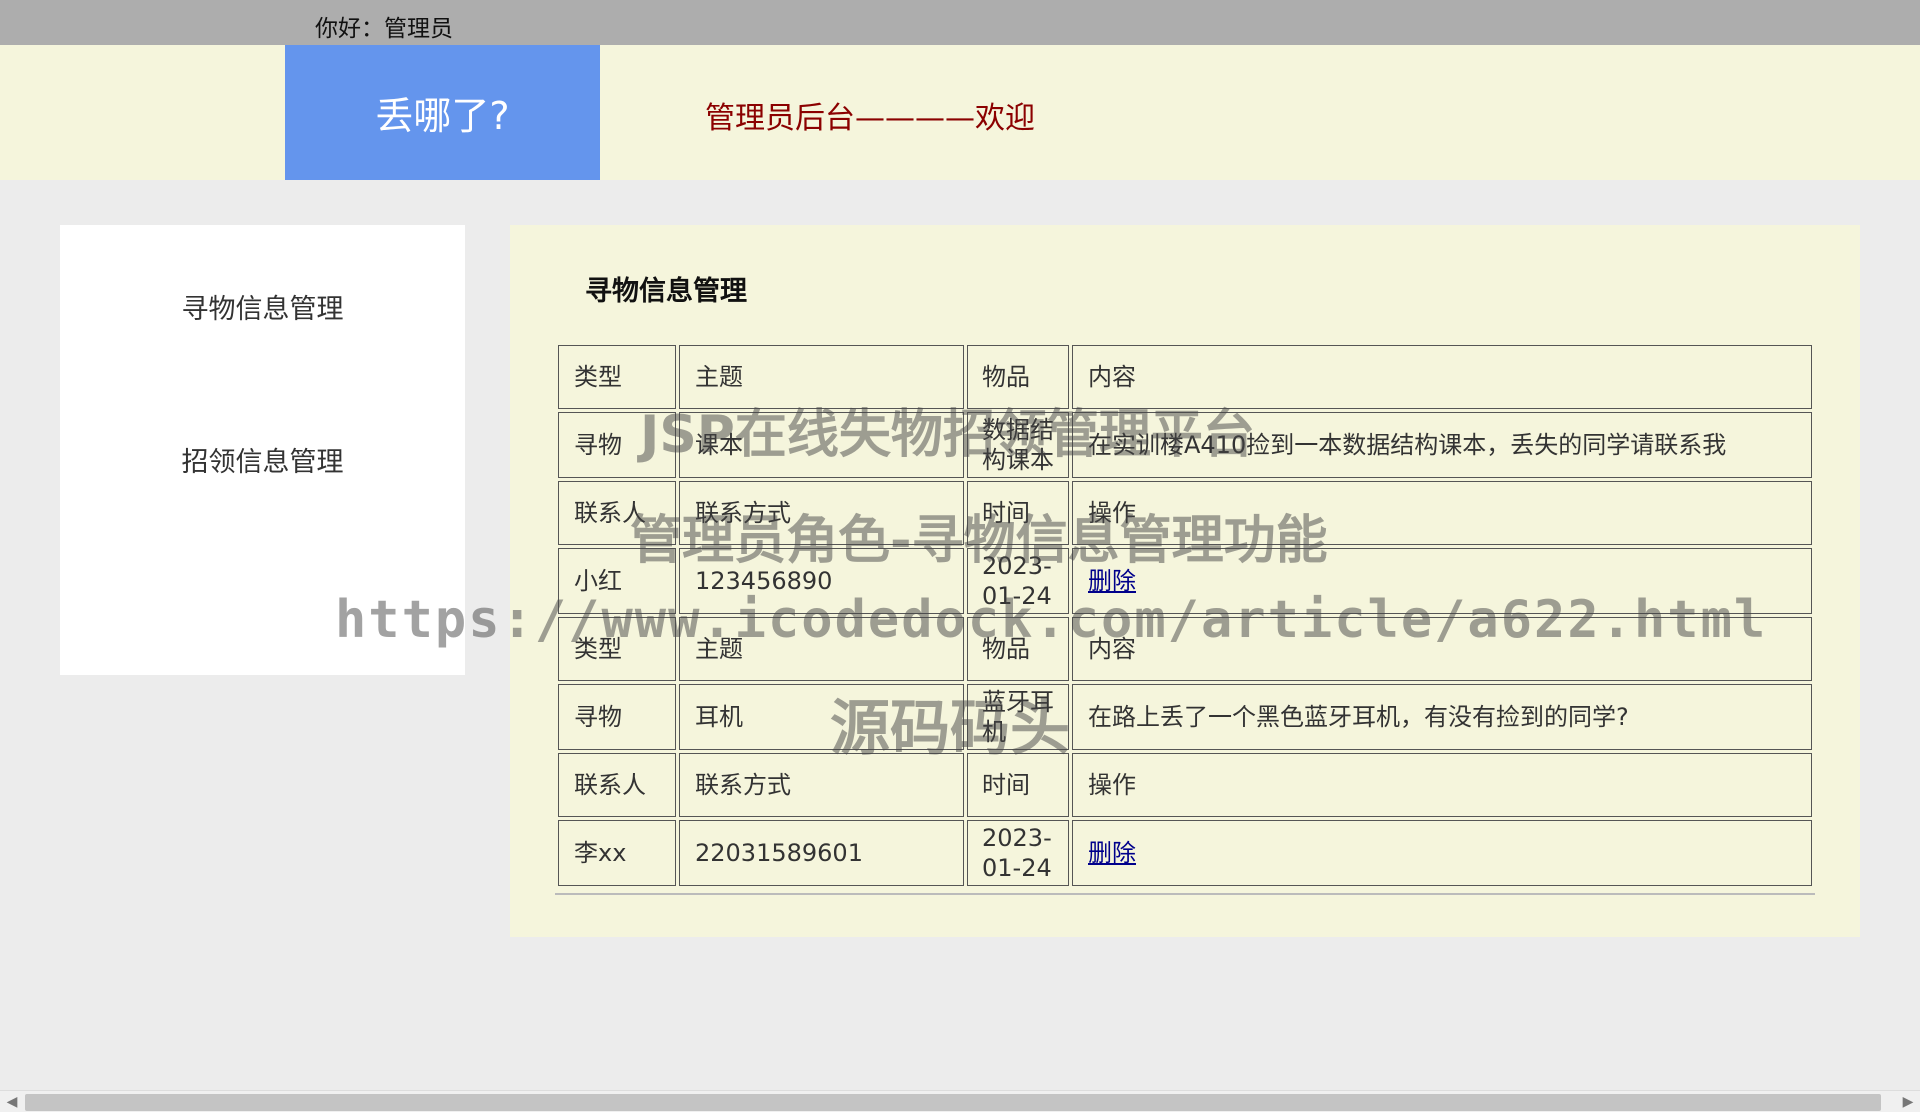  What do you see at coordinates (1018, 717) in the screenshot?
I see `item-cell: 蓝牙耳机` at bounding box center [1018, 717].